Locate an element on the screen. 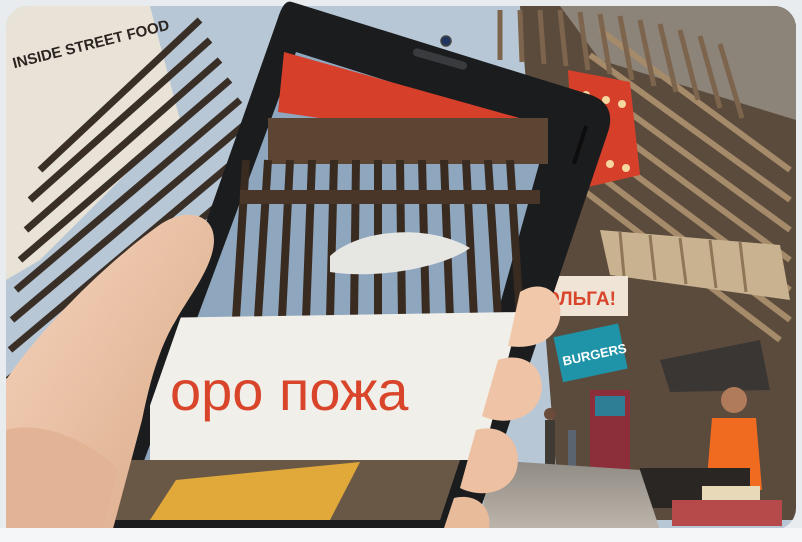 The width and height of the screenshot is (802, 542). screen-crossbeam is located at coordinates (390, 197).